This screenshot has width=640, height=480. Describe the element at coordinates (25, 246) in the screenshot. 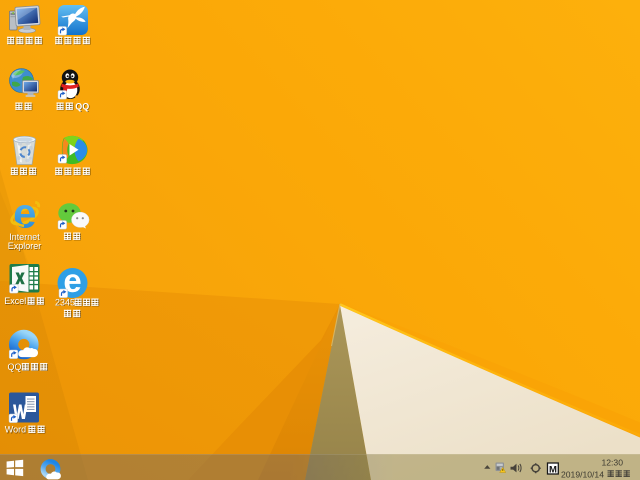

I see `svg-text: Explorer` at that location.